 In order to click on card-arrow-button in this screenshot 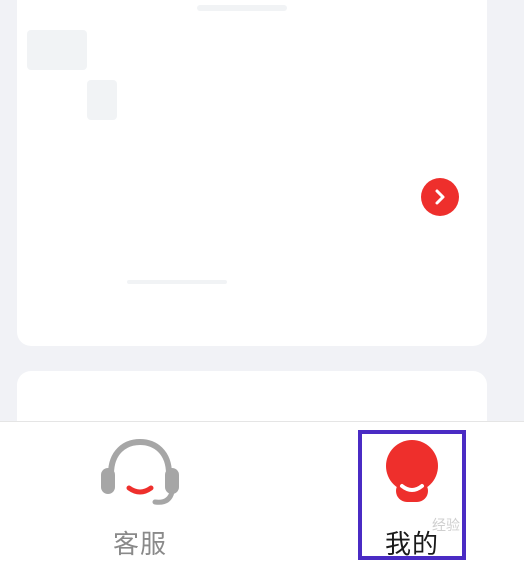, I will do `click(440, 197)`.